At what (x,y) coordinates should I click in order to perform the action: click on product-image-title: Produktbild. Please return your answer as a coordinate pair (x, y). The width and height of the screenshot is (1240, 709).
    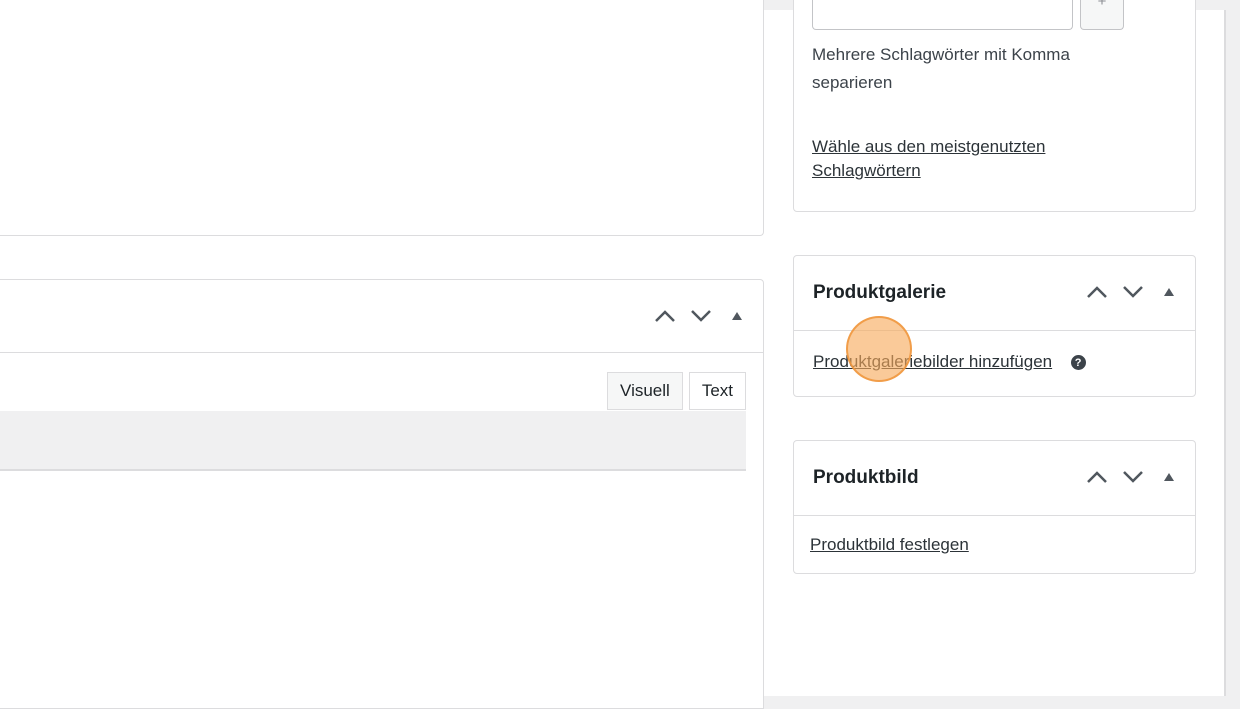
    Looking at the image, I should click on (866, 477).